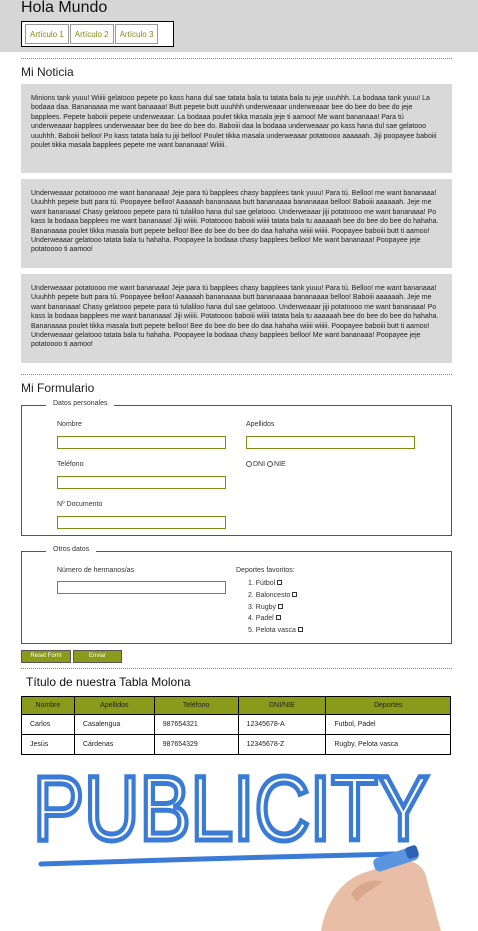 The height and width of the screenshot is (931, 478). Describe the element at coordinates (141, 482) in the screenshot. I see `telefono-input` at that location.